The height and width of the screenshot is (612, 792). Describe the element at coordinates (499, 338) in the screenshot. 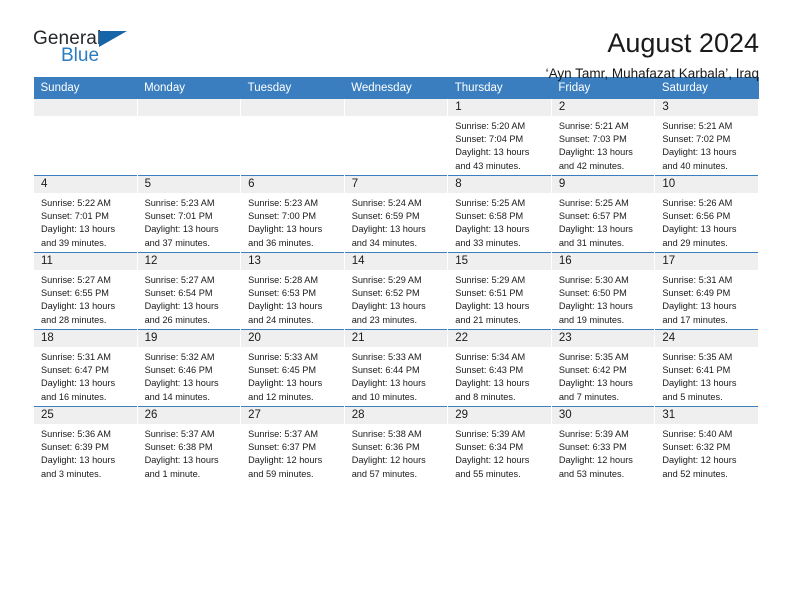

I see `day-number: 22` at that location.